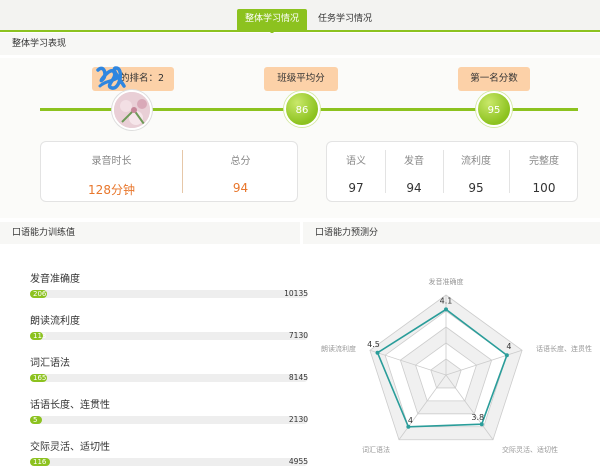 The height and width of the screenshot is (469, 600). What do you see at coordinates (446, 300) in the screenshot?
I see `radar-value-label: 4.1` at bounding box center [446, 300].